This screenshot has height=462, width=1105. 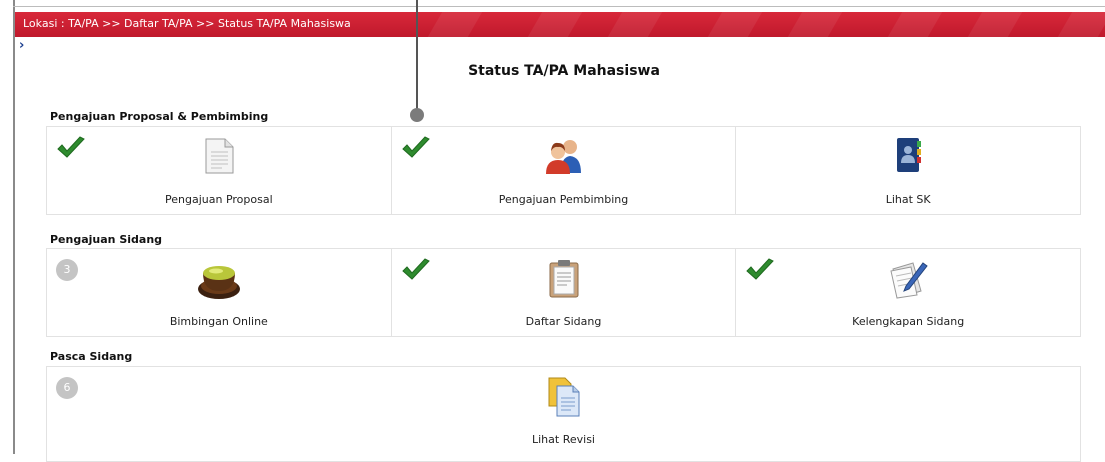 I want to click on annotation-pointer-line, so click(x=417, y=56).